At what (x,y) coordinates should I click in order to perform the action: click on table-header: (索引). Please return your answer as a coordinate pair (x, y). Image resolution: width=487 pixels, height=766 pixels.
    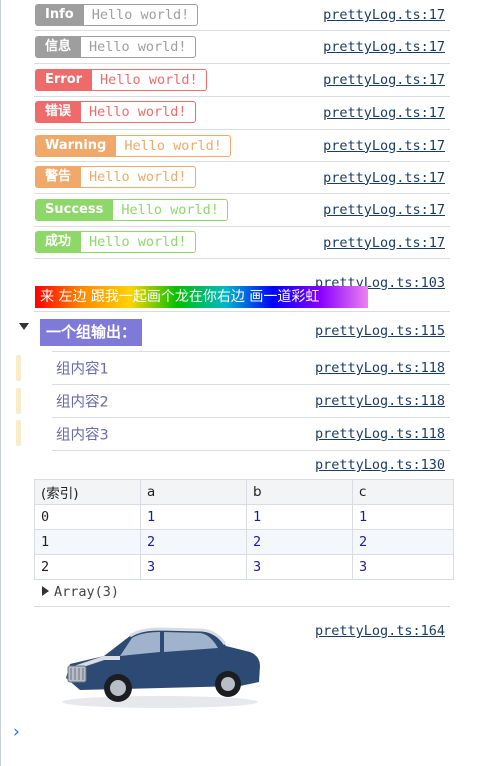
    Looking at the image, I should click on (87, 492).